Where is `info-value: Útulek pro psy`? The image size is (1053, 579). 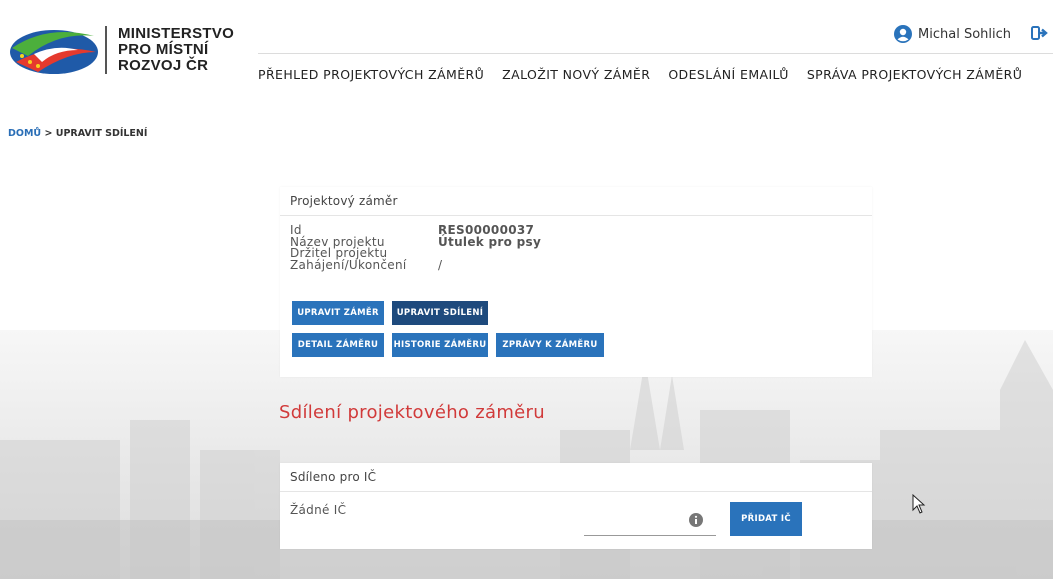 info-value: Útulek pro psy is located at coordinates (490, 241).